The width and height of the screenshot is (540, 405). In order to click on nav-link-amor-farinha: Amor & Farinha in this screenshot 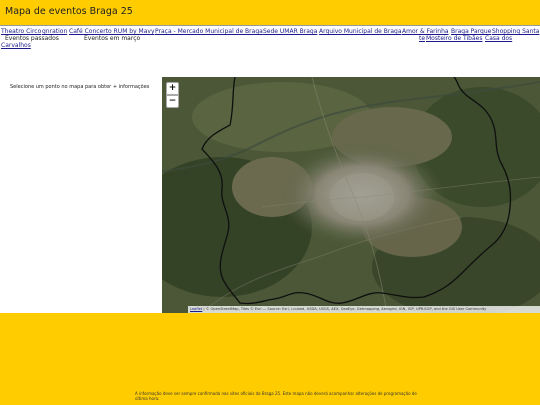, I will do `click(425, 31)`.